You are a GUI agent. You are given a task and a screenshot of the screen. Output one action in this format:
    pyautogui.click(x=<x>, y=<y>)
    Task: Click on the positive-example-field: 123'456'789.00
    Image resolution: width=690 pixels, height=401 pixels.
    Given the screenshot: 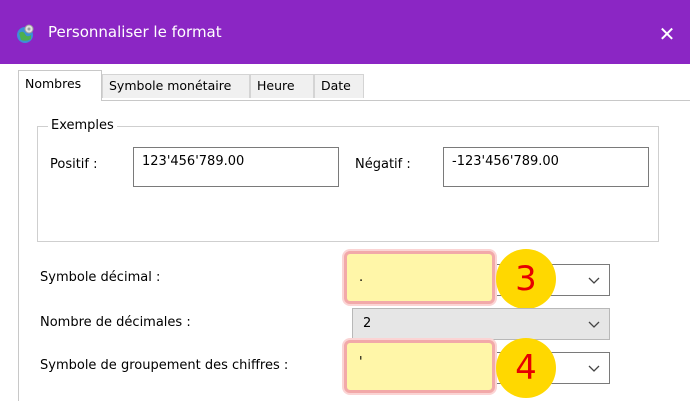 What is the action you would take?
    pyautogui.click(x=236, y=167)
    